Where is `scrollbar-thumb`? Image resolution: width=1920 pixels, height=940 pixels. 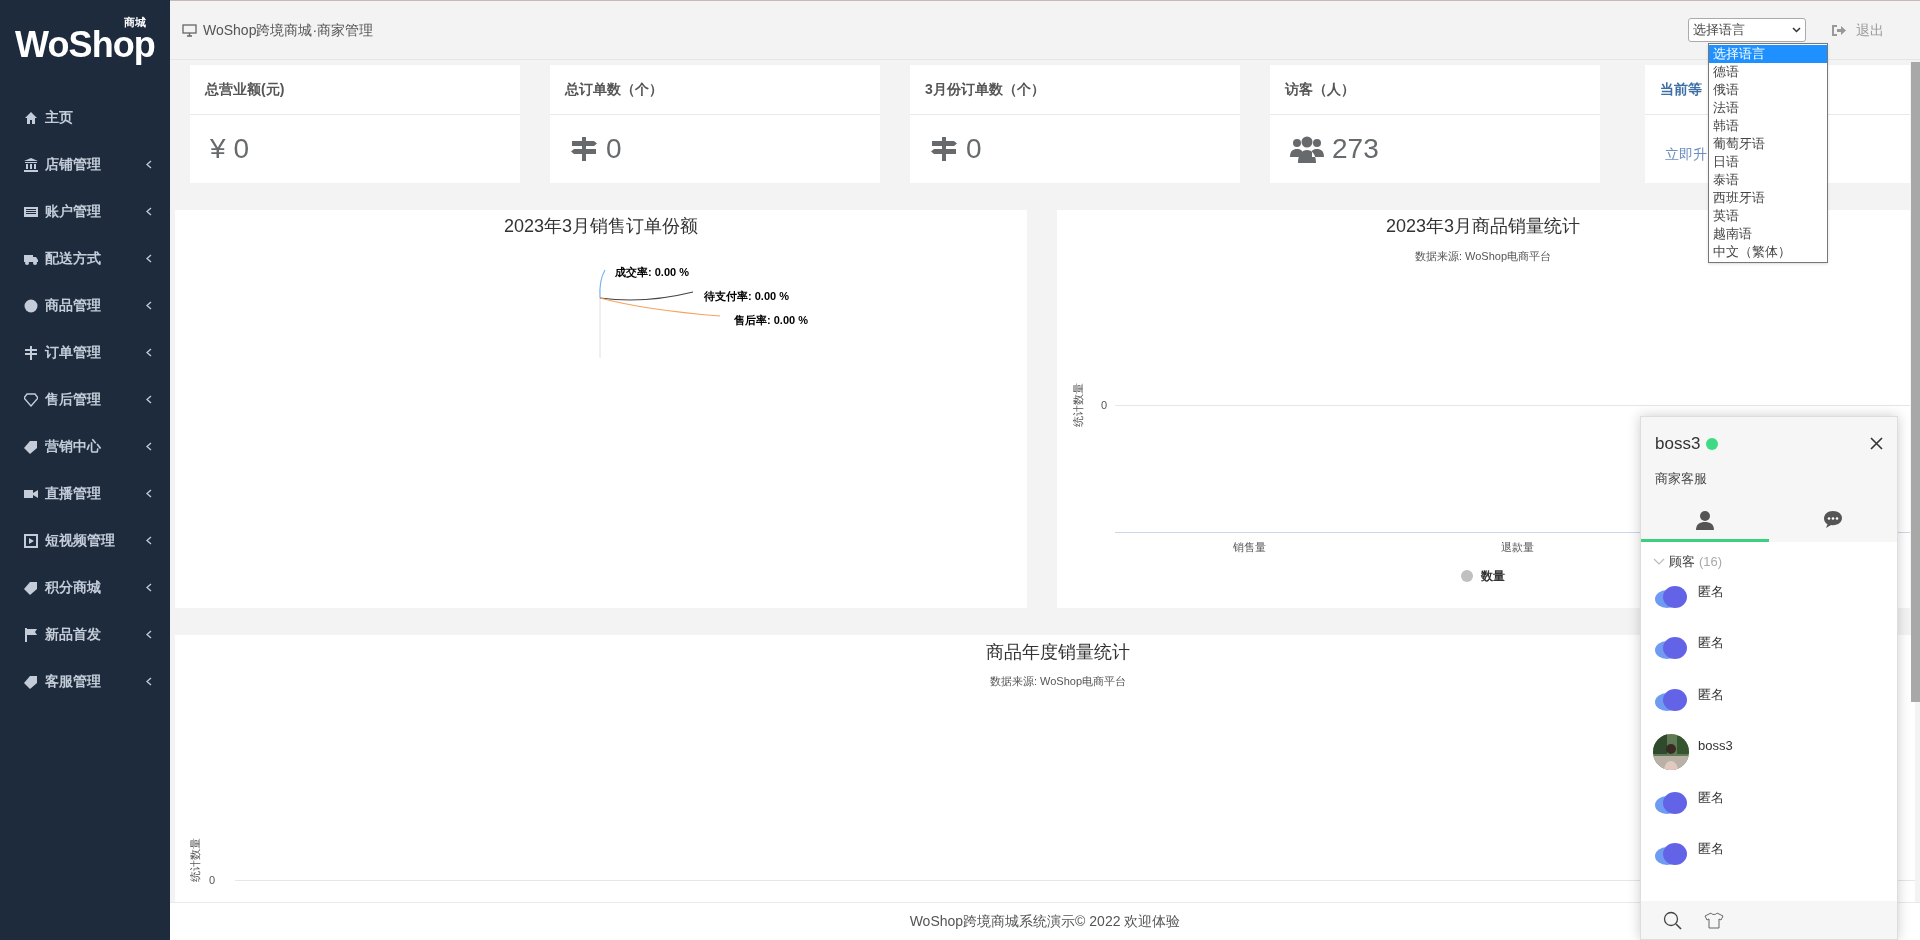
scrollbar-thumb is located at coordinates (1915, 382).